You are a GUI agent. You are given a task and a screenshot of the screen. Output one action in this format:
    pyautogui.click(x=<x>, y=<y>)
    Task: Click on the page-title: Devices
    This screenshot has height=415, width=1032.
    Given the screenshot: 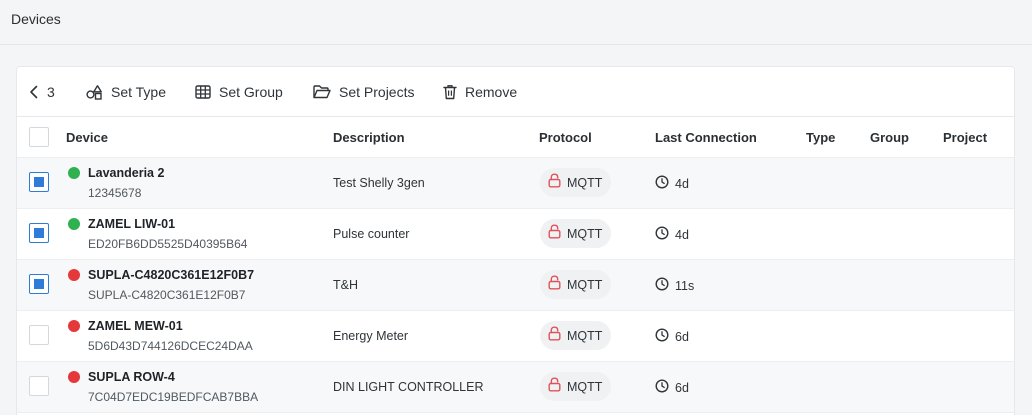 What is the action you would take?
    pyautogui.click(x=36, y=19)
    